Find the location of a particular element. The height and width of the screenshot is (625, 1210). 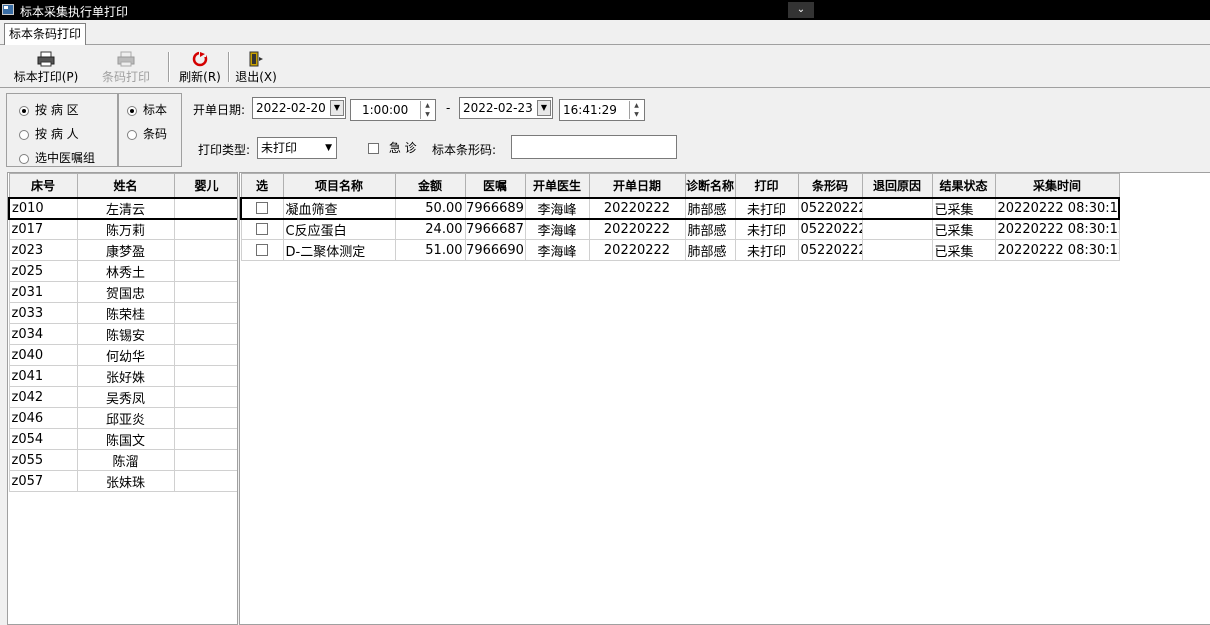

table-row: z057 张妹珠 is located at coordinates (122, 481).